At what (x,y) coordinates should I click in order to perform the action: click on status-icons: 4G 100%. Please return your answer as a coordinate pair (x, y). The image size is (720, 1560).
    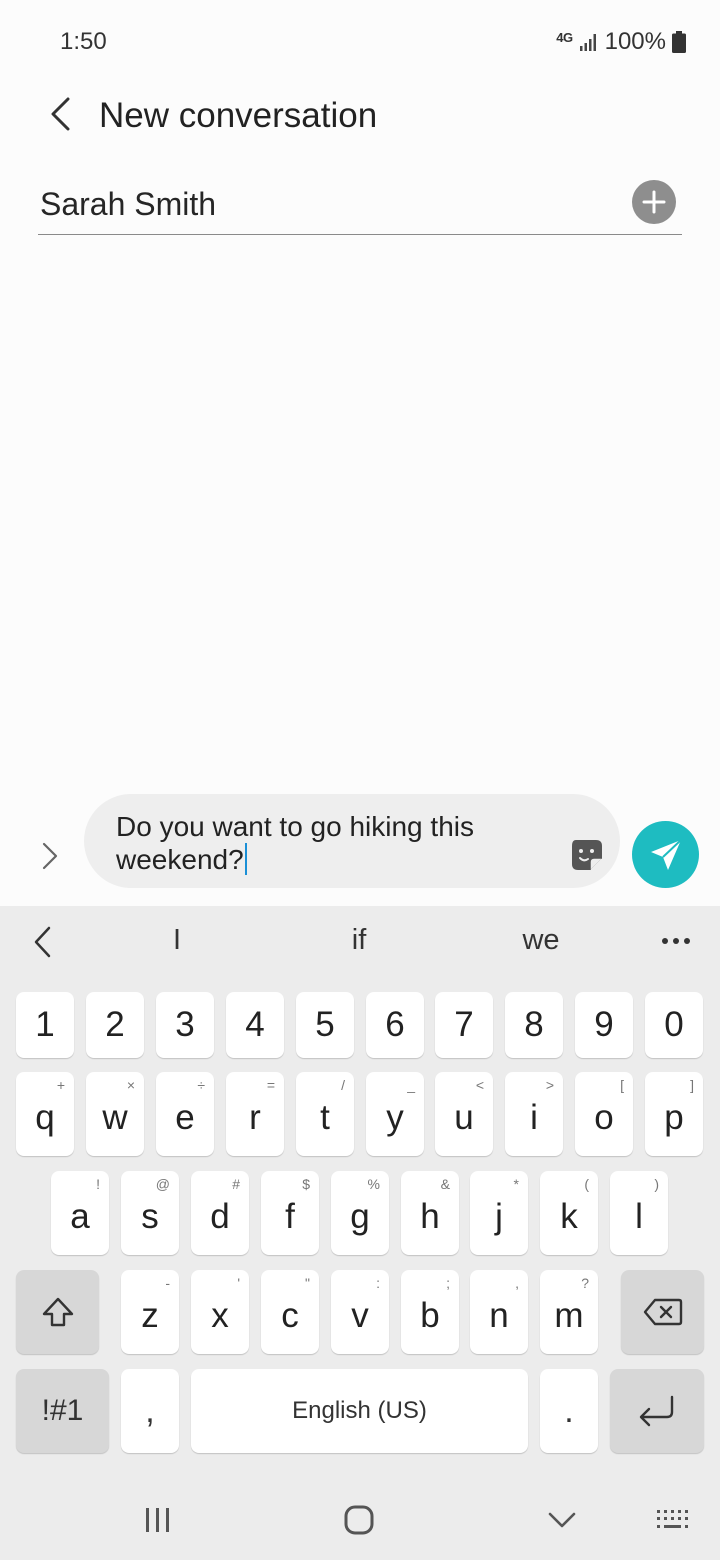
    Looking at the image, I should click on (621, 42).